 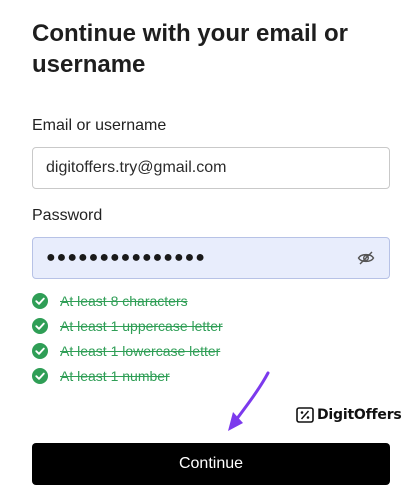 I want to click on email-label: Email or username, so click(x=99, y=125).